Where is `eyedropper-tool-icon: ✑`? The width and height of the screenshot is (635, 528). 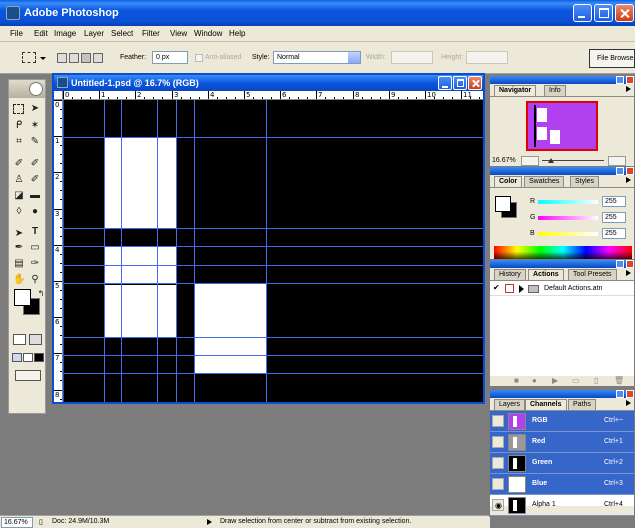
eyedropper-tool-icon: ✑ is located at coordinates (35, 264).